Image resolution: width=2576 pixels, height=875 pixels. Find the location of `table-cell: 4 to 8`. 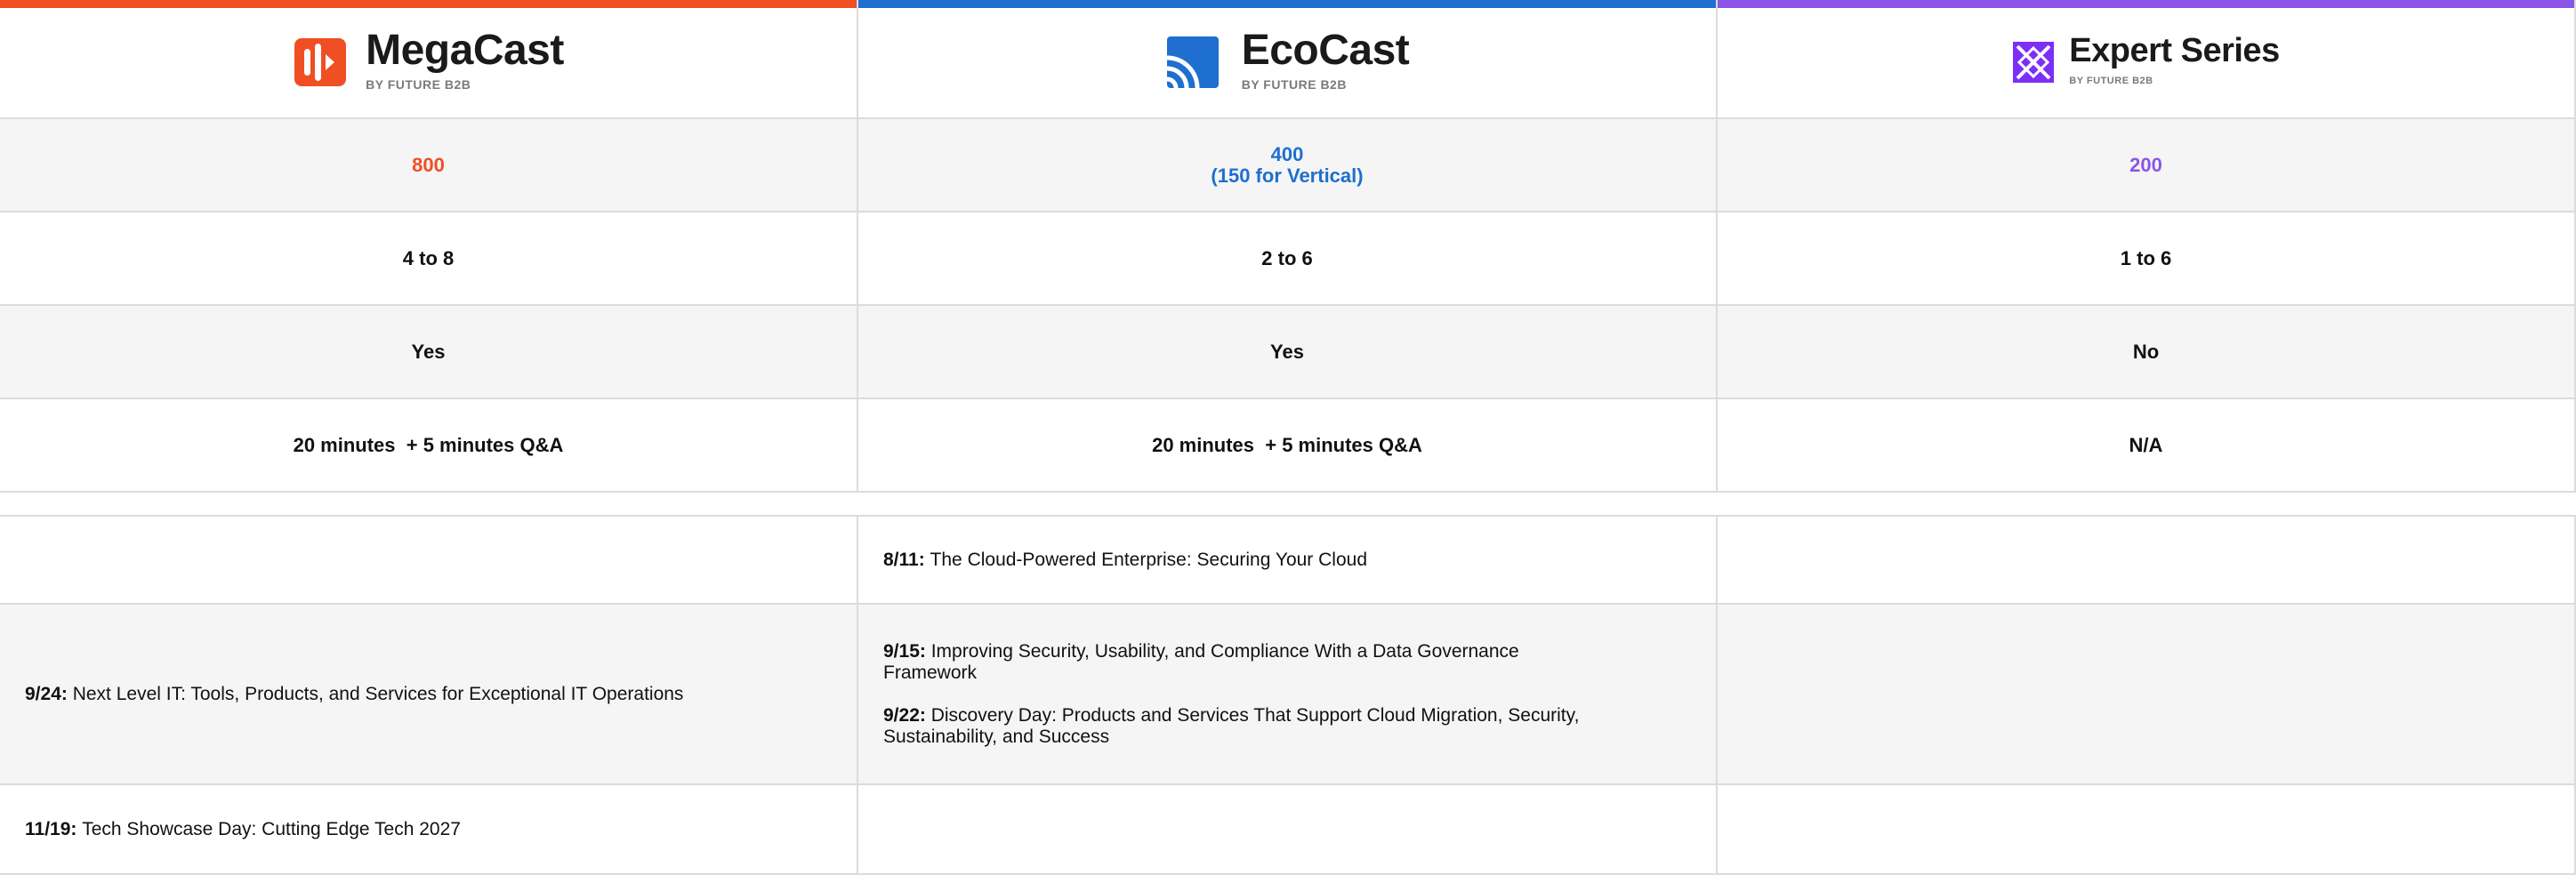

table-cell: 4 to 8 is located at coordinates (429, 259).